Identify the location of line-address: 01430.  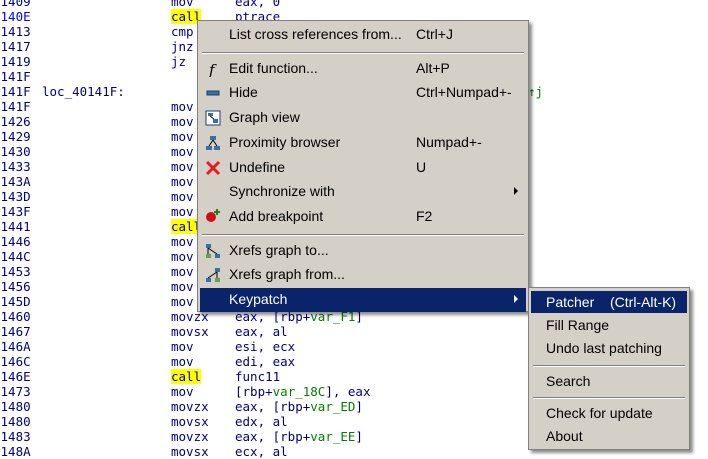
(15, 151).